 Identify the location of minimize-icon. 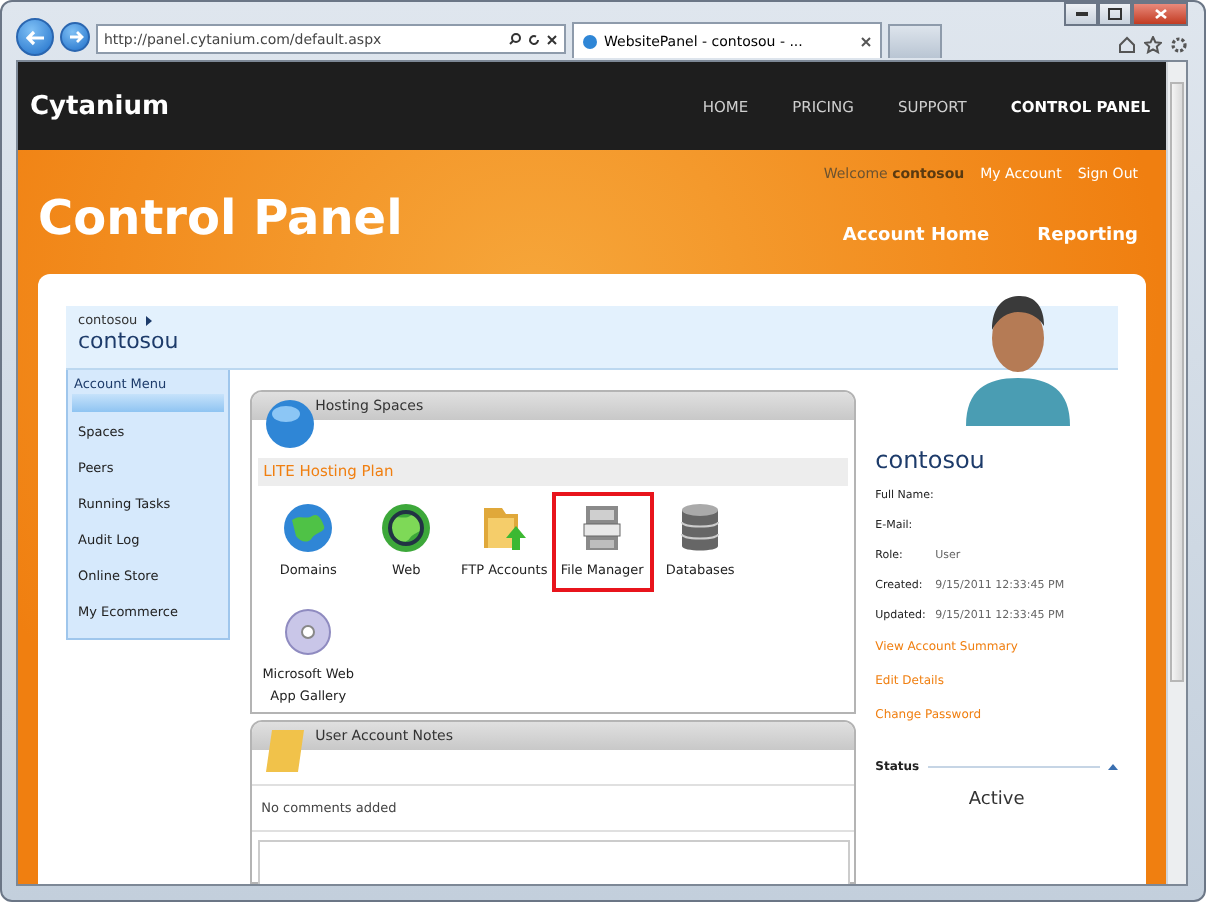
(1081, 14).